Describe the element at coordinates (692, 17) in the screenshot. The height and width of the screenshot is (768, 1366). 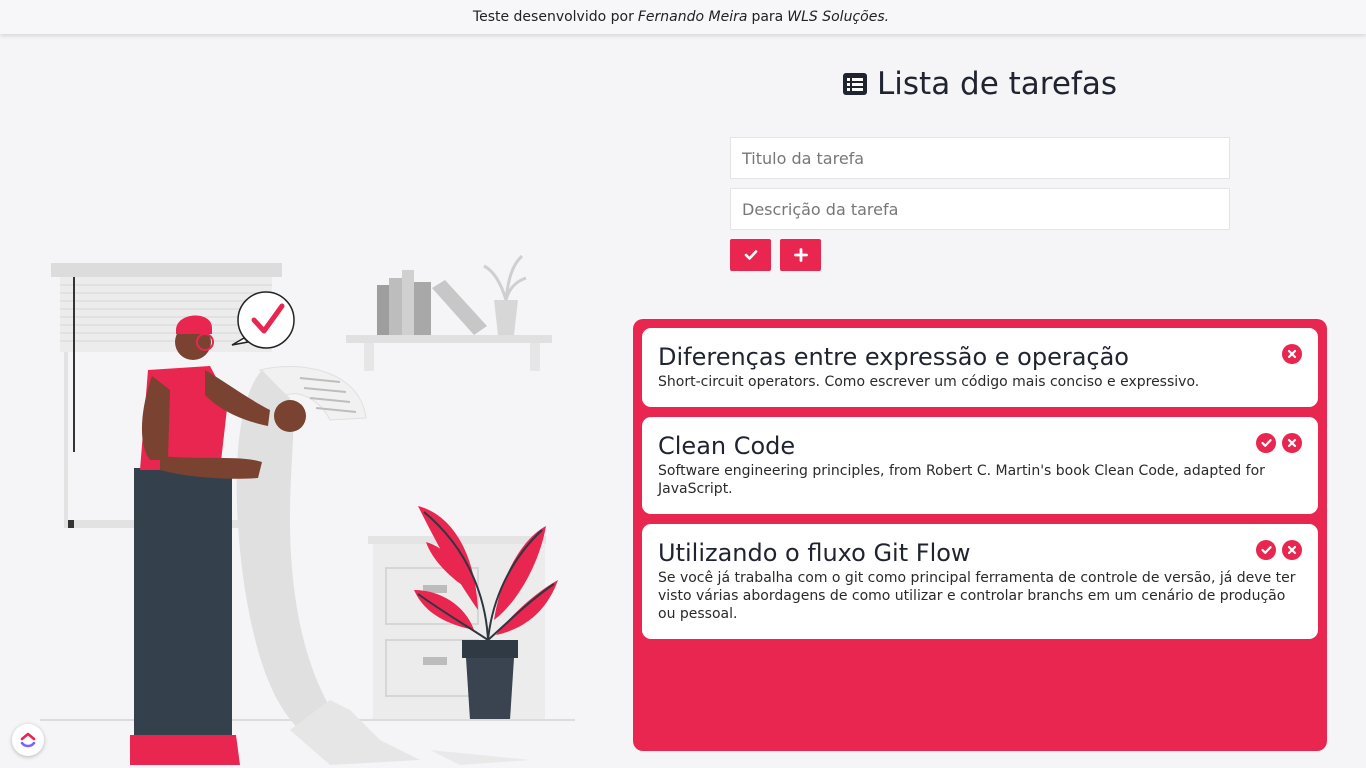
I see `credit-author: Fernando Meira` at that location.